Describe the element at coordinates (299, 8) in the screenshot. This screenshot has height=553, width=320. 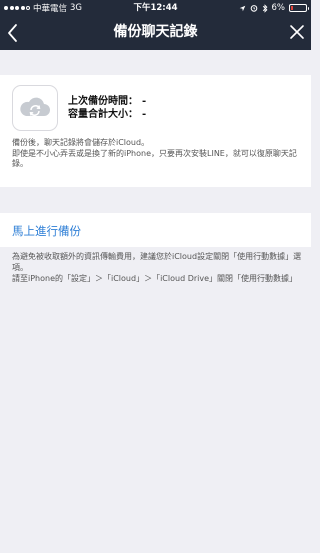
I see `battery-icon` at that location.